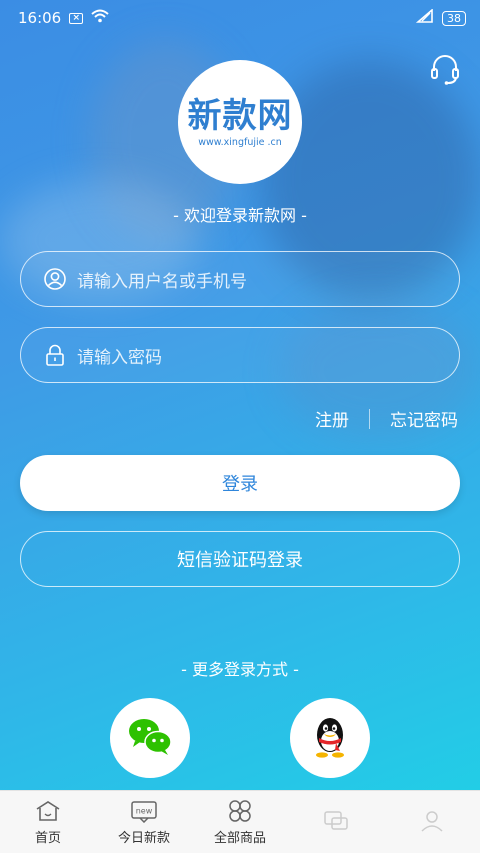 This screenshot has height=853, width=480. Describe the element at coordinates (48, 811) in the screenshot. I see `home-icon` at that location.